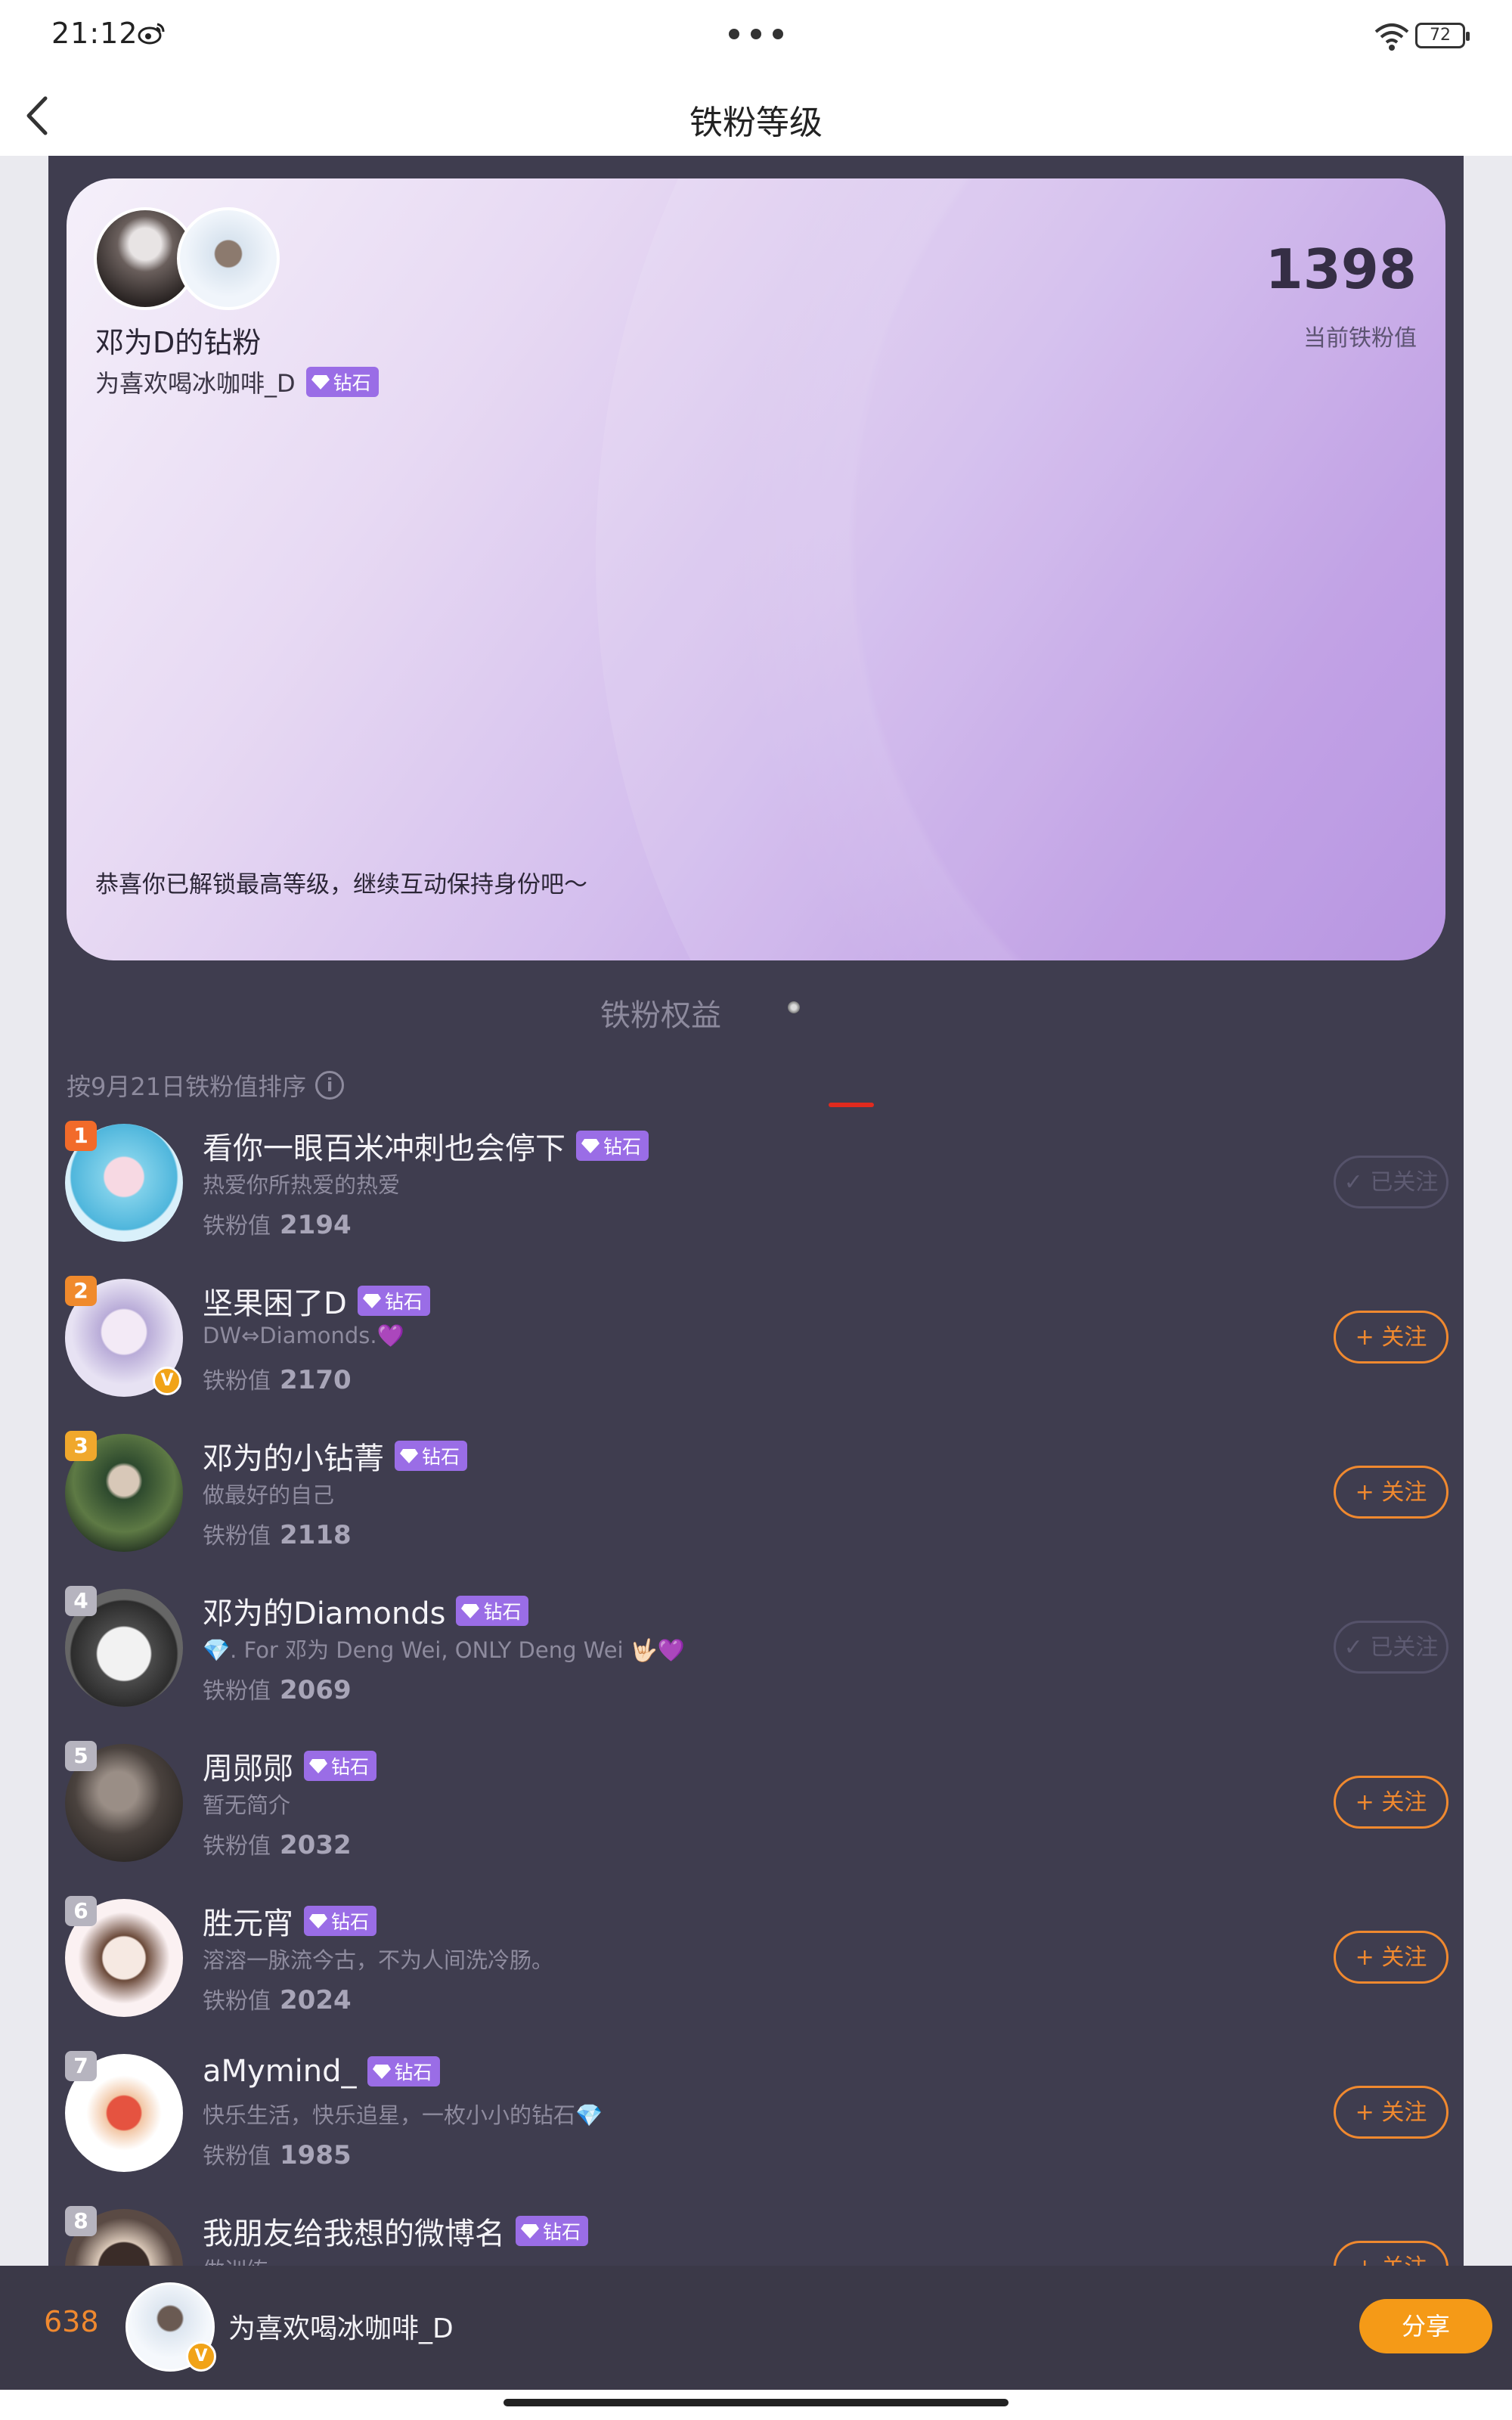  I want to click on rank-badge: 3, so click(81, 1446).